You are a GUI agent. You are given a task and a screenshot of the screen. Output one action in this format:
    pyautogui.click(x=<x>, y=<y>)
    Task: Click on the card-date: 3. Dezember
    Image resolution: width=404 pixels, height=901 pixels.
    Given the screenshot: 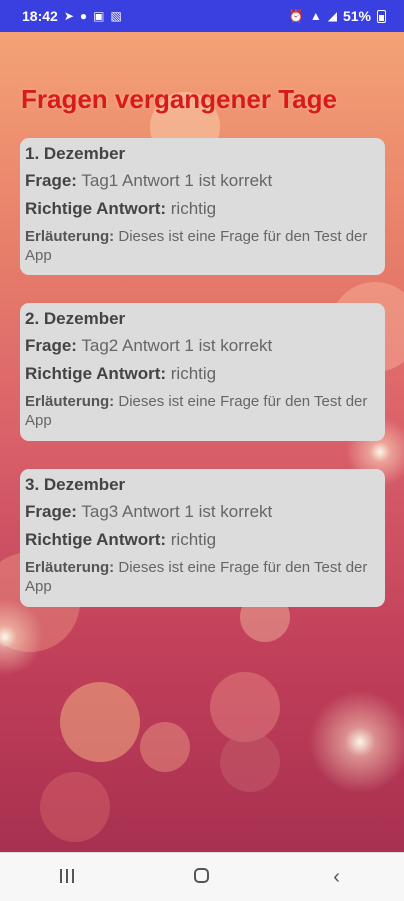 What is the action you would take?
    pyautogui.click(x=75, y=484)
    